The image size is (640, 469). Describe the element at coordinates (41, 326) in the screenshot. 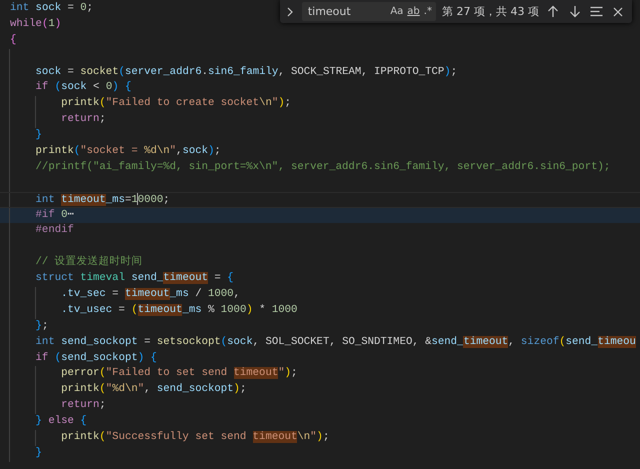

I see `code-line: };` at that location.